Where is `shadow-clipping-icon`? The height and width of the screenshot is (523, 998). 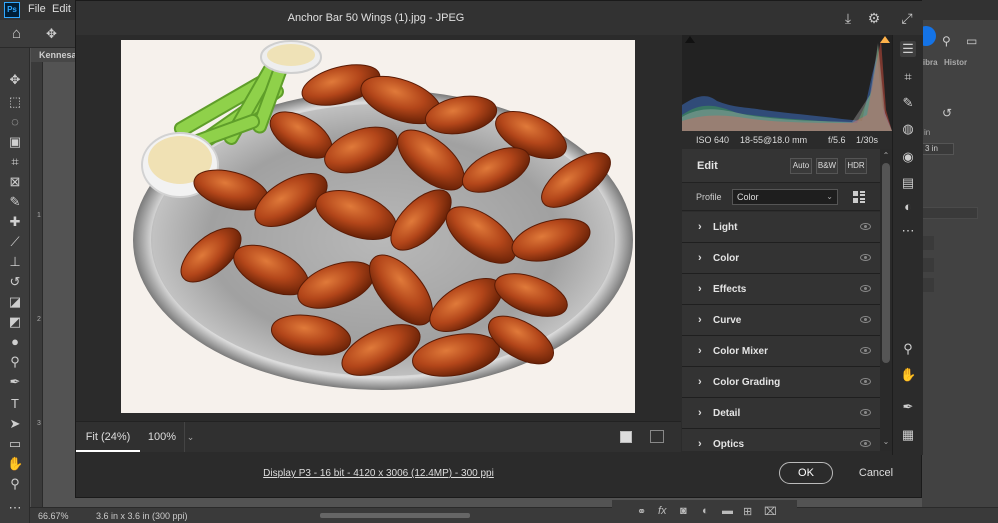
shadow-clipping-icon is located at coordinates (690, 39).